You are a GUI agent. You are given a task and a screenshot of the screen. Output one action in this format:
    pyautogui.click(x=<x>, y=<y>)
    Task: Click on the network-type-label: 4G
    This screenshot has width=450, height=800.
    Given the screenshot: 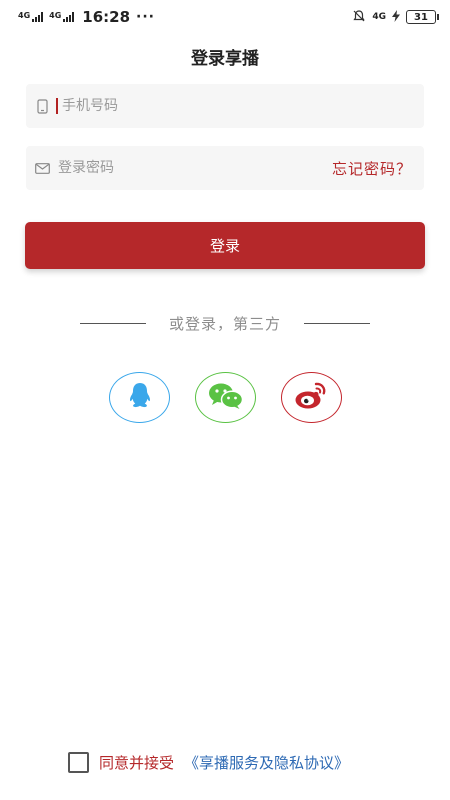 What is the action you would take?
    pyautogui.click(x=24, y=15)
    